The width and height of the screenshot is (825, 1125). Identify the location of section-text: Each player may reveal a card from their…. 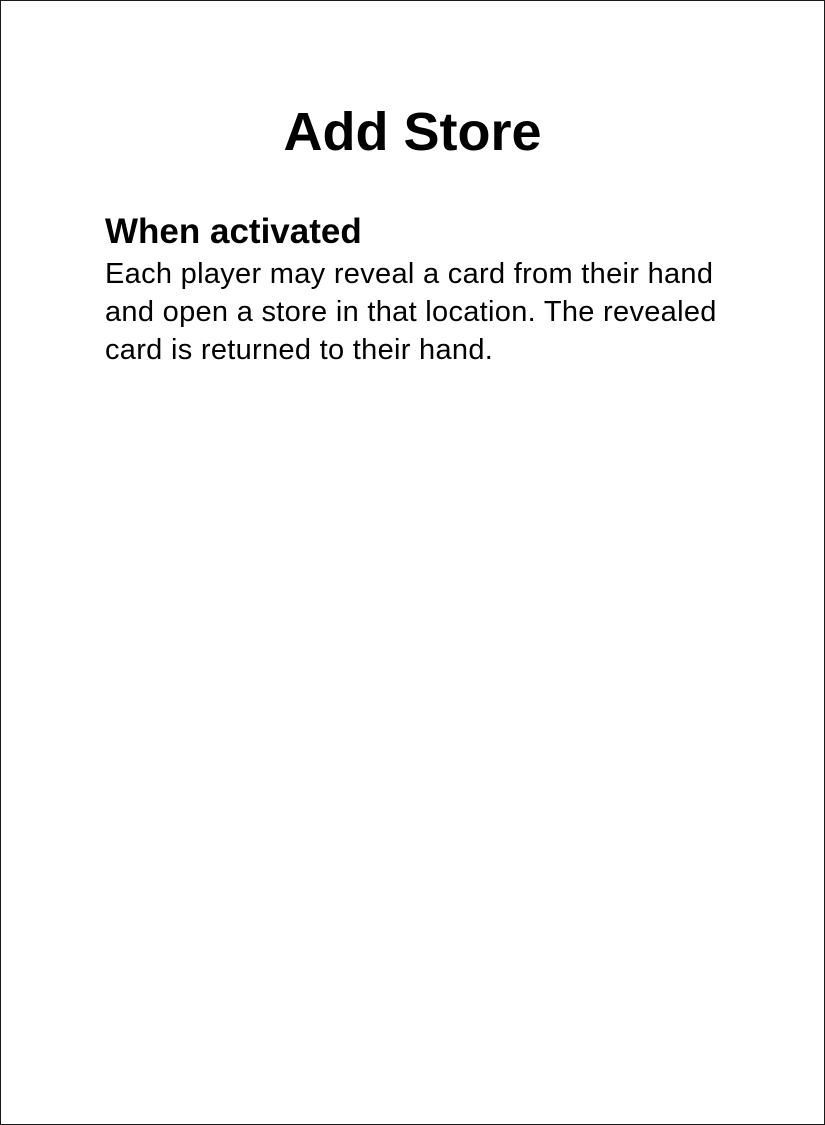
(411, 312).